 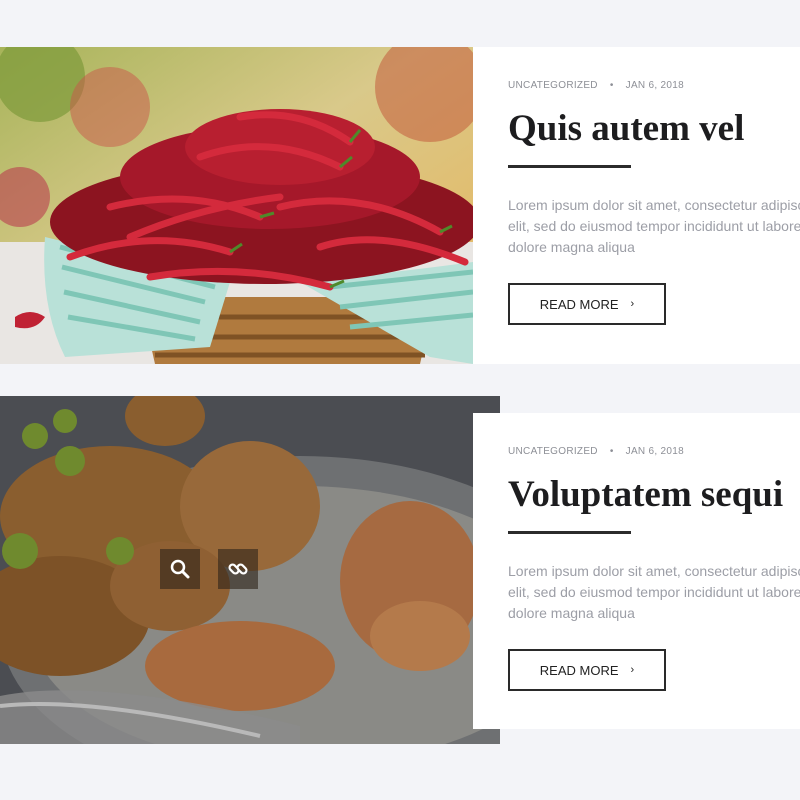 I want to click on permalink-button, so click(x=238, y=569).